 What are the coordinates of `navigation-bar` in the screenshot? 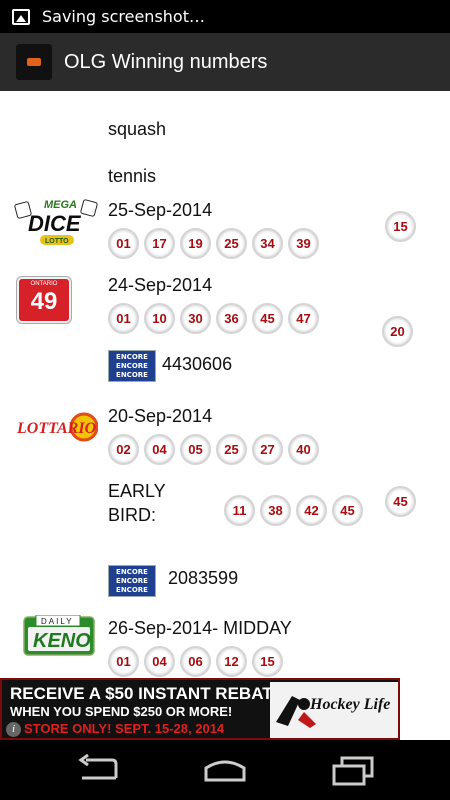 It's located at (225, 770).